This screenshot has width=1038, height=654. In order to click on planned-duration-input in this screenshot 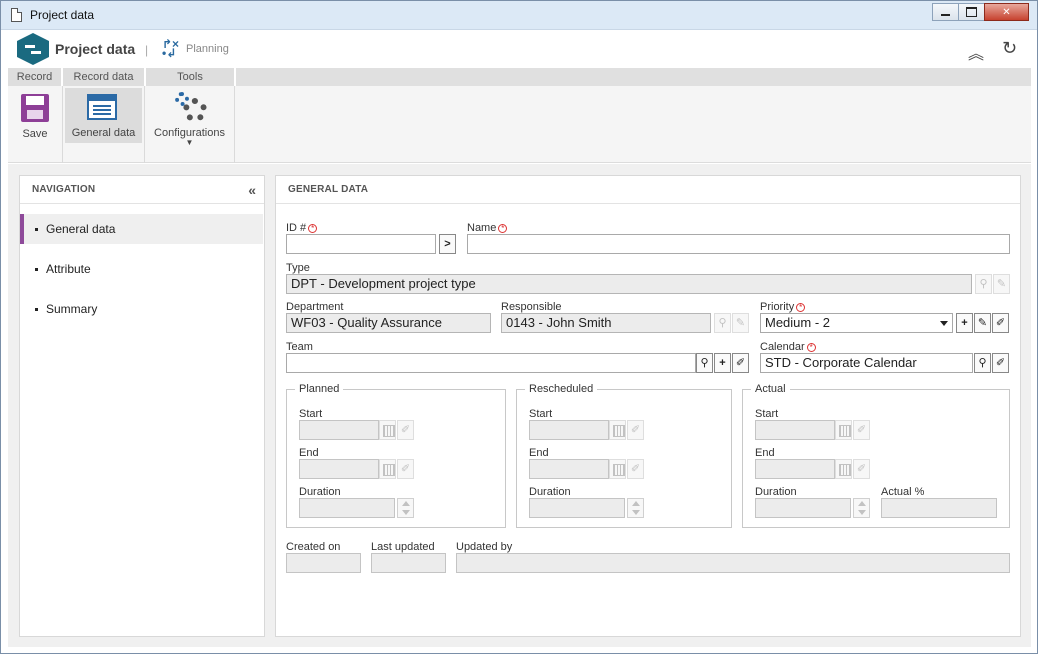, I will do `click(347, 508)`.